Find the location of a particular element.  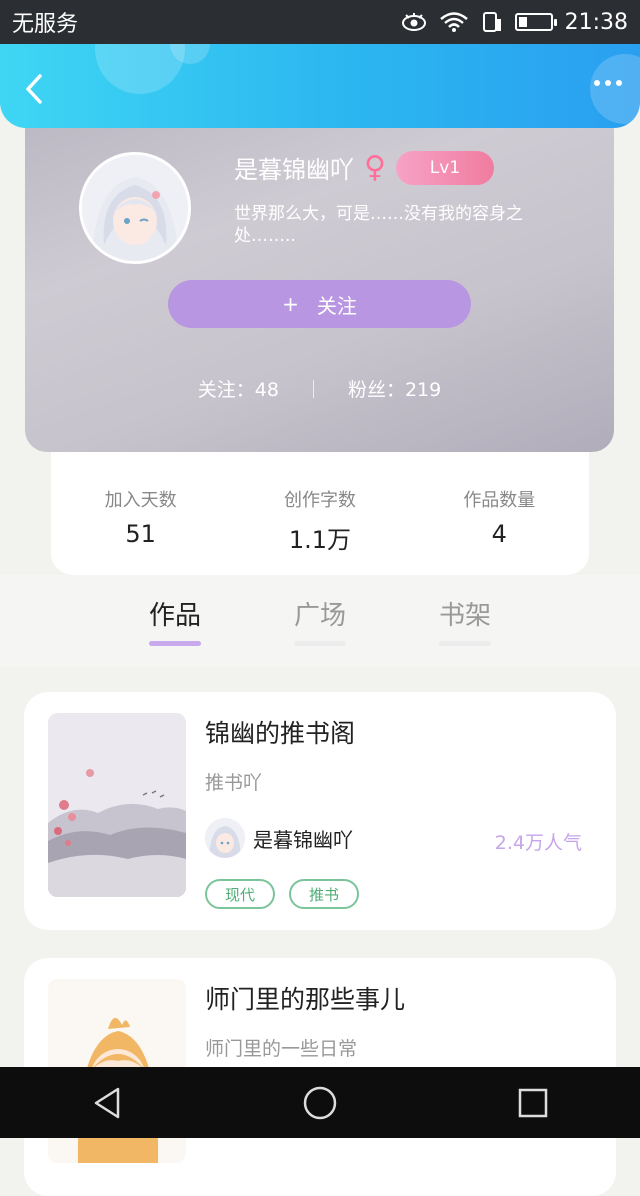

sim-icon is located at coordinates (491, 22).